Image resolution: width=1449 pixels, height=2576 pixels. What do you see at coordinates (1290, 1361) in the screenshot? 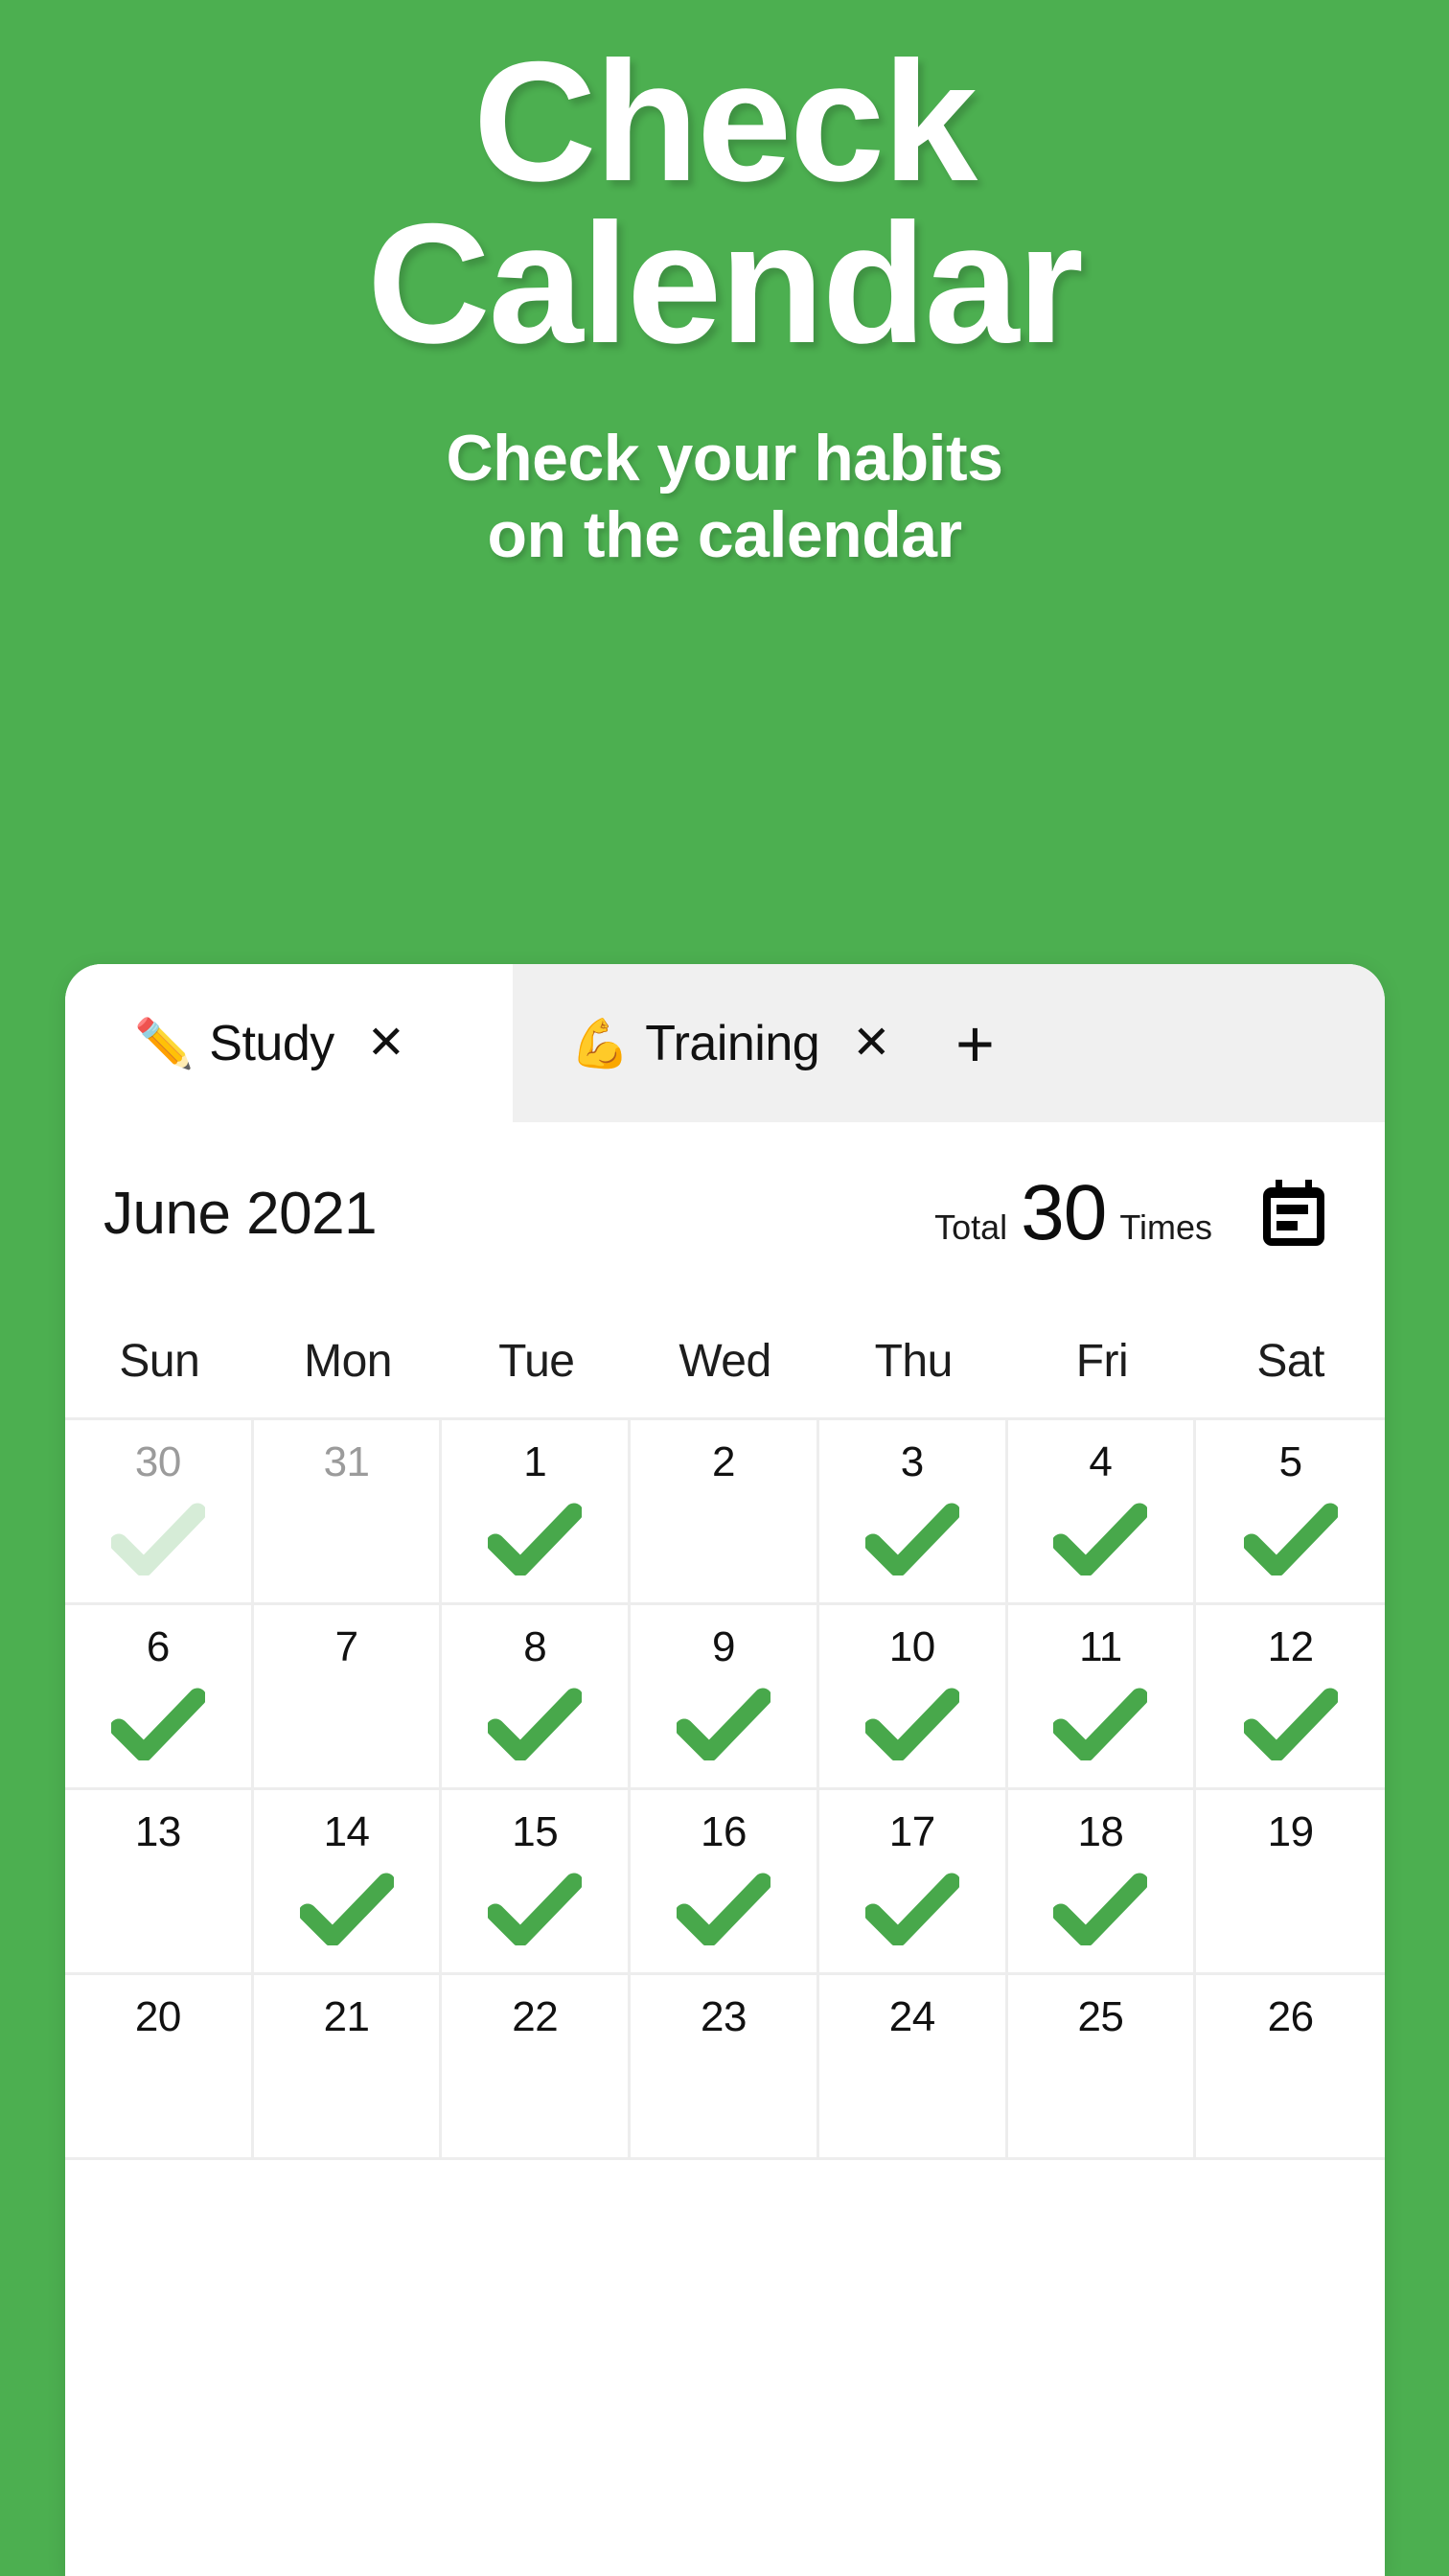
I see `weekday-sat: Sat` at bounding box center [1290, 1361].